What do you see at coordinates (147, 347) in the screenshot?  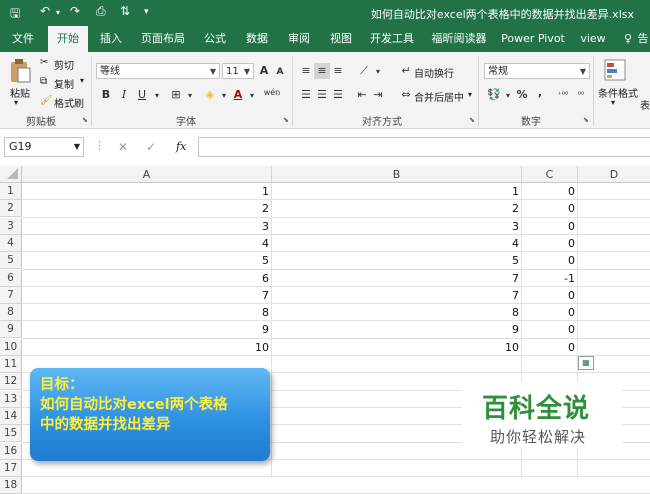 I see `cell-a10: 10` at bounding box center [147, 347].